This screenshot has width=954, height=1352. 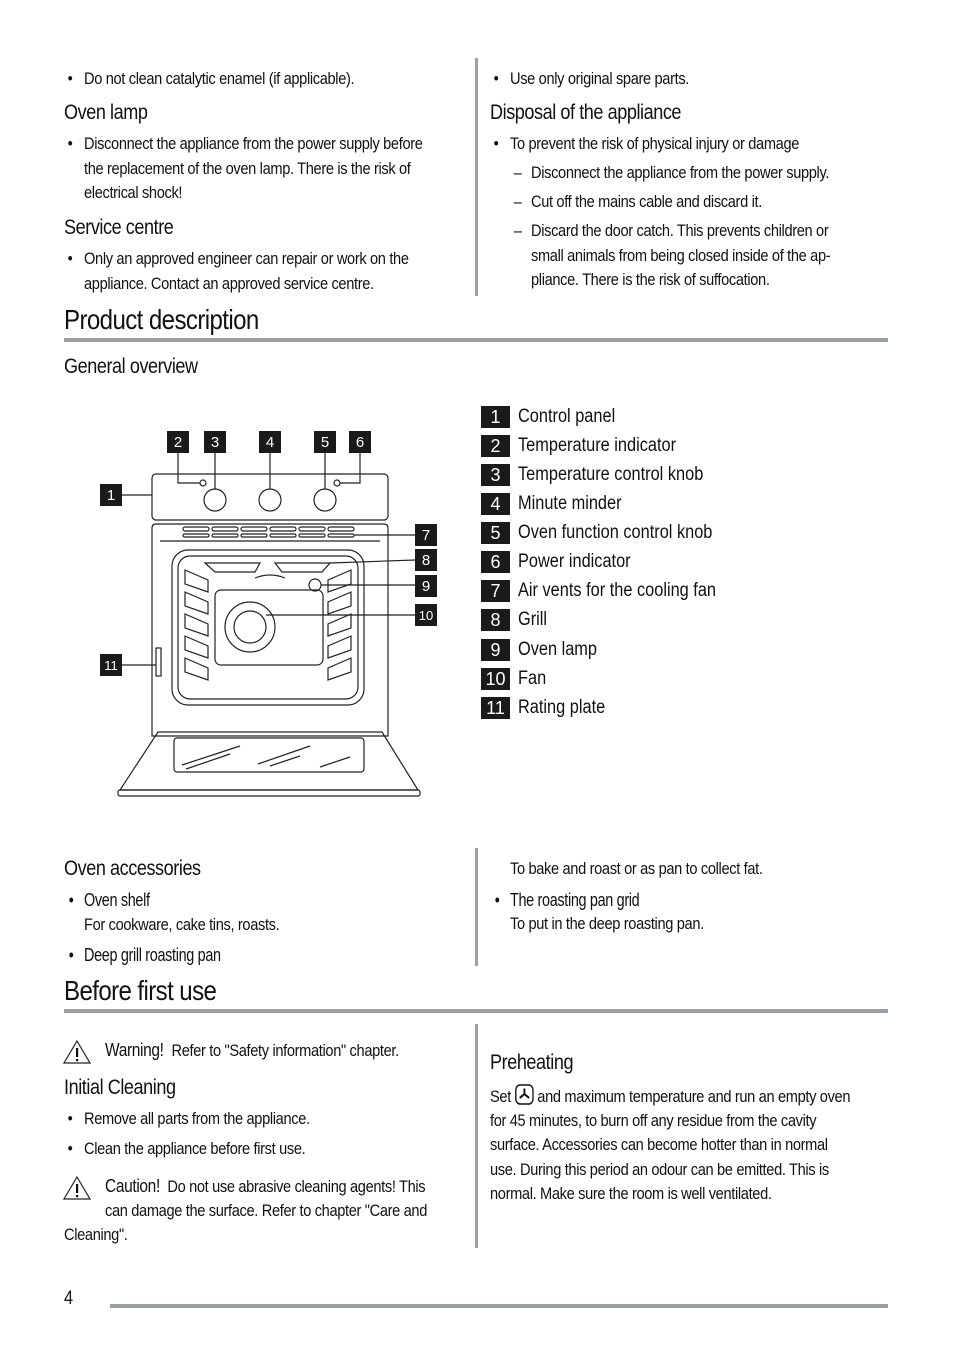 What do you see at coordinates (145, 955) in the screenshot?
I see `accessory-title: Deep grill roasting pan` at bounding box center [145, 955].